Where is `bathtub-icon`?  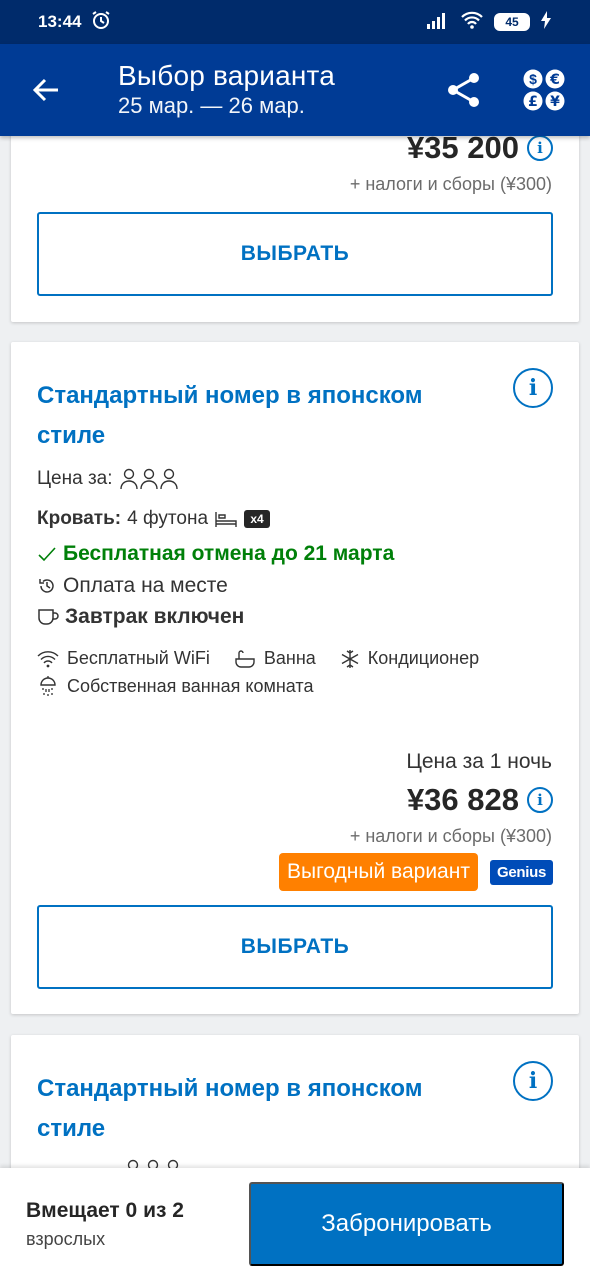
bathtub-icon is located at coordinates (245, 658).